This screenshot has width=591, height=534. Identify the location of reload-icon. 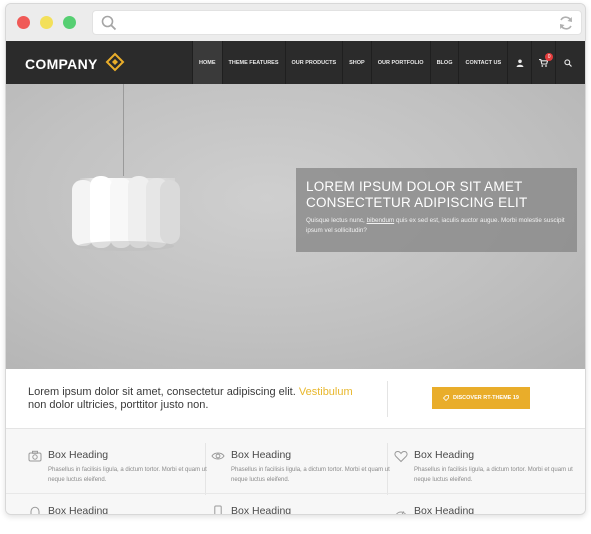
(566, 23).